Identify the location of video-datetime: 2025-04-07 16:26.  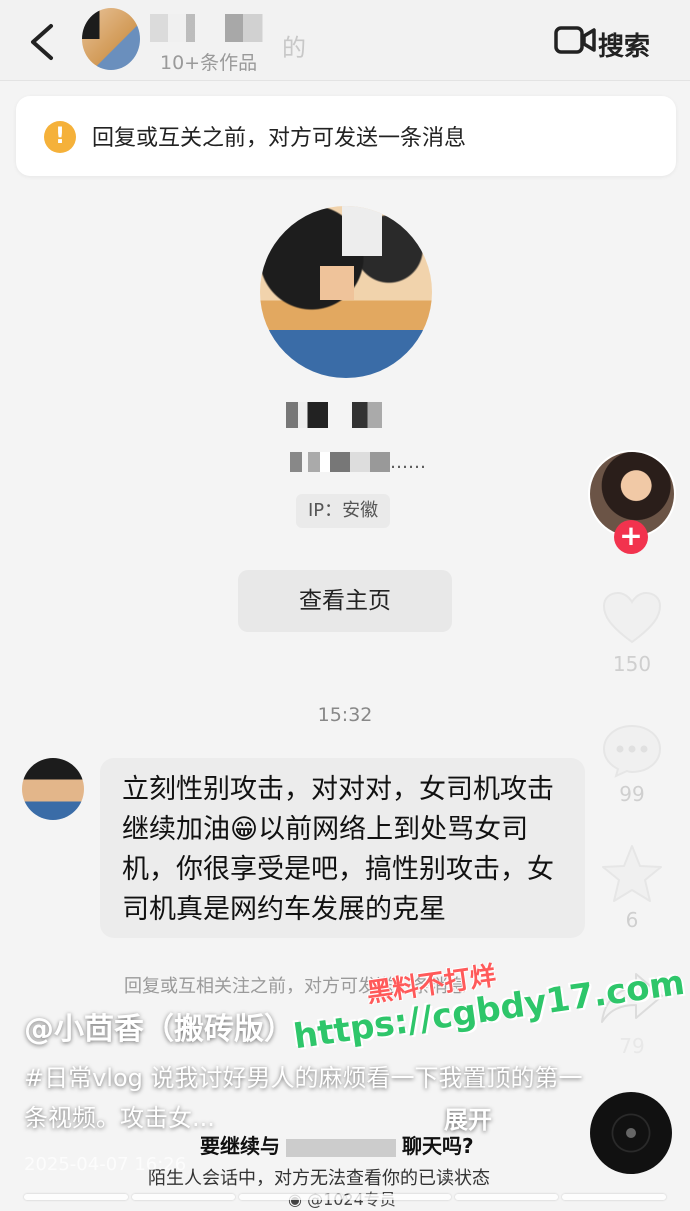
(105, 1164).